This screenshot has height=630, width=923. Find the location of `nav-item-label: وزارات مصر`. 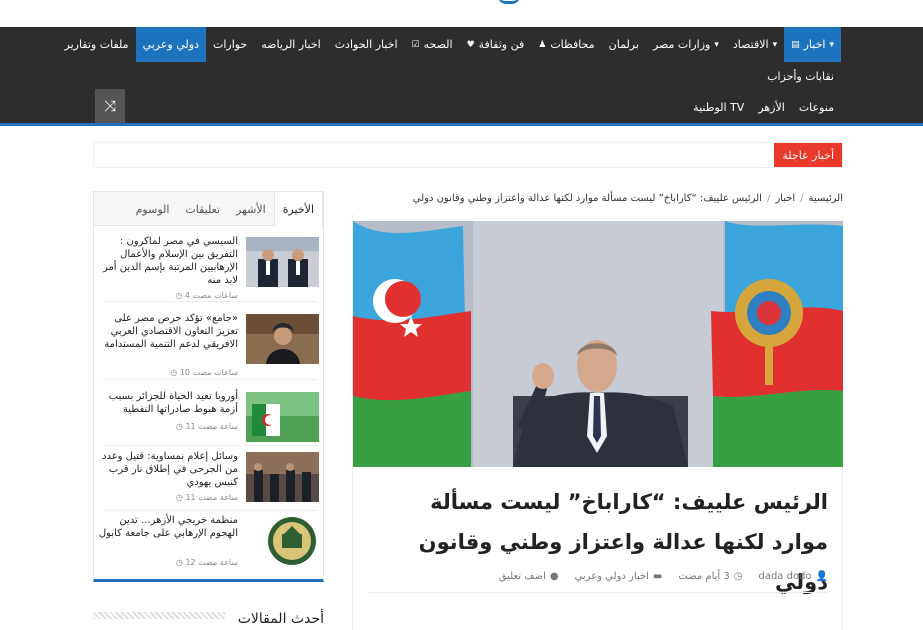

nav-item-label: وزارات مصر is located at coordinates (681, 44).